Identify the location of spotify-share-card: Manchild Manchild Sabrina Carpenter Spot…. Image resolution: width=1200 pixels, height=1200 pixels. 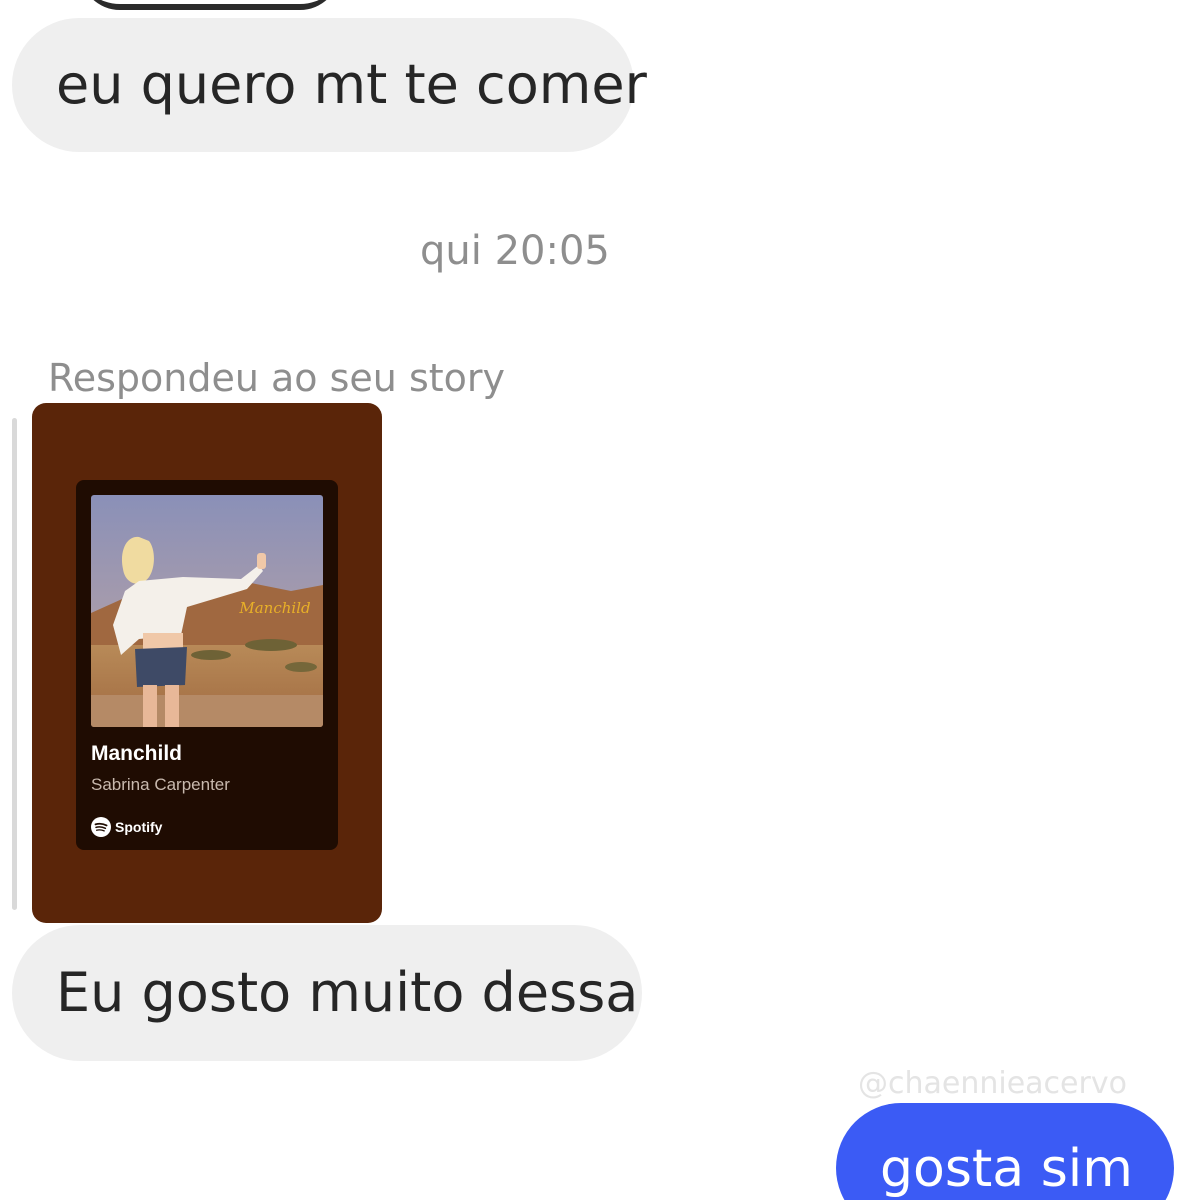
(207, 665).